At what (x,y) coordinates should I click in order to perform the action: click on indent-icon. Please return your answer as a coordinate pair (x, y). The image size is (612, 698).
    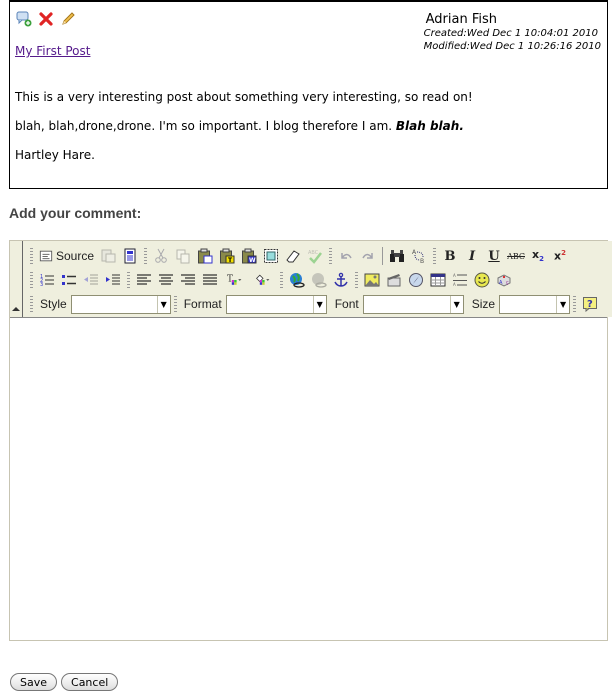
    Looking at the image, I should click on (113, 279).